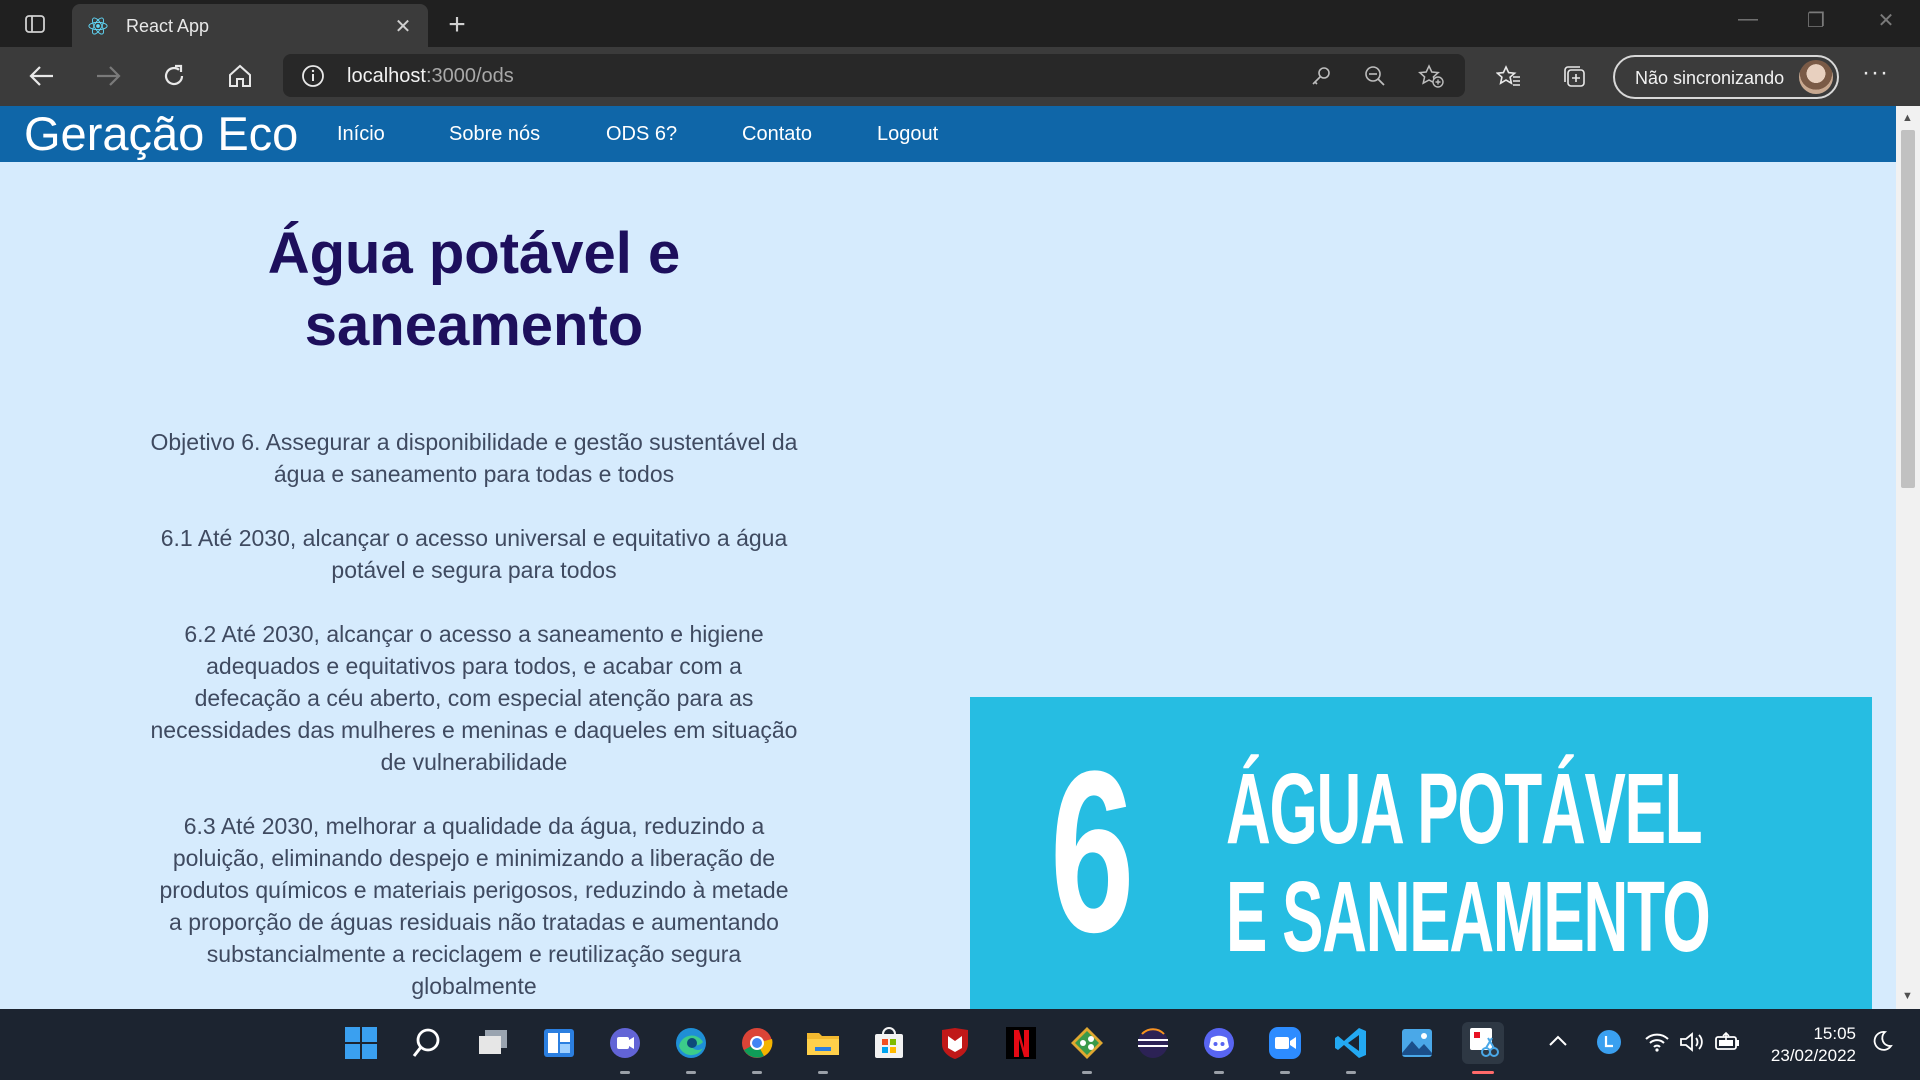  I want to click on git-icon, so click(1087, 1048).